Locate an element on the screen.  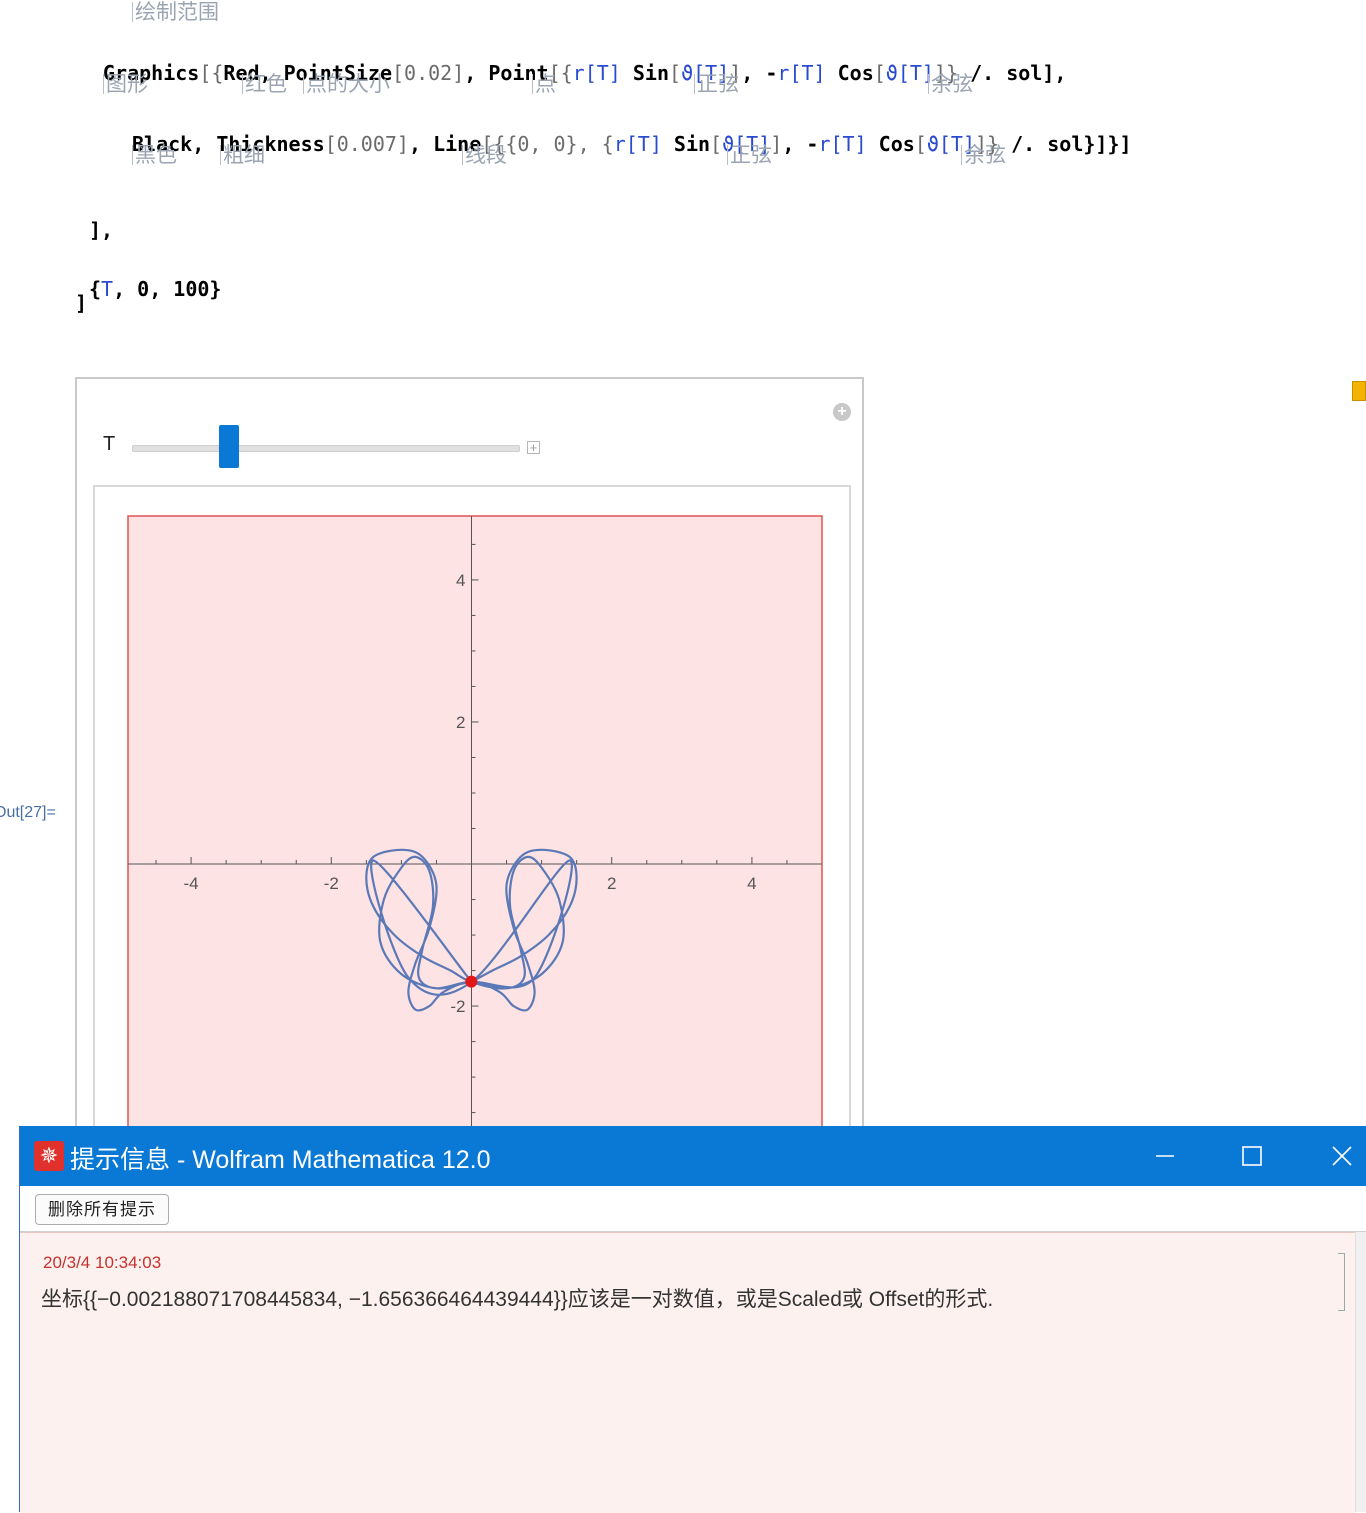
minimize-button is located at coordinates (1165, 1156).